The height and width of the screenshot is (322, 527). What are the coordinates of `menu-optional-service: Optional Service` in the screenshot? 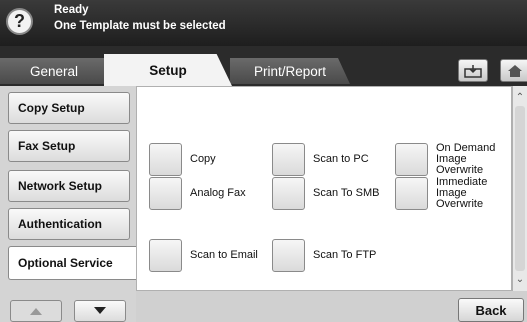 It's located at (73, 263).